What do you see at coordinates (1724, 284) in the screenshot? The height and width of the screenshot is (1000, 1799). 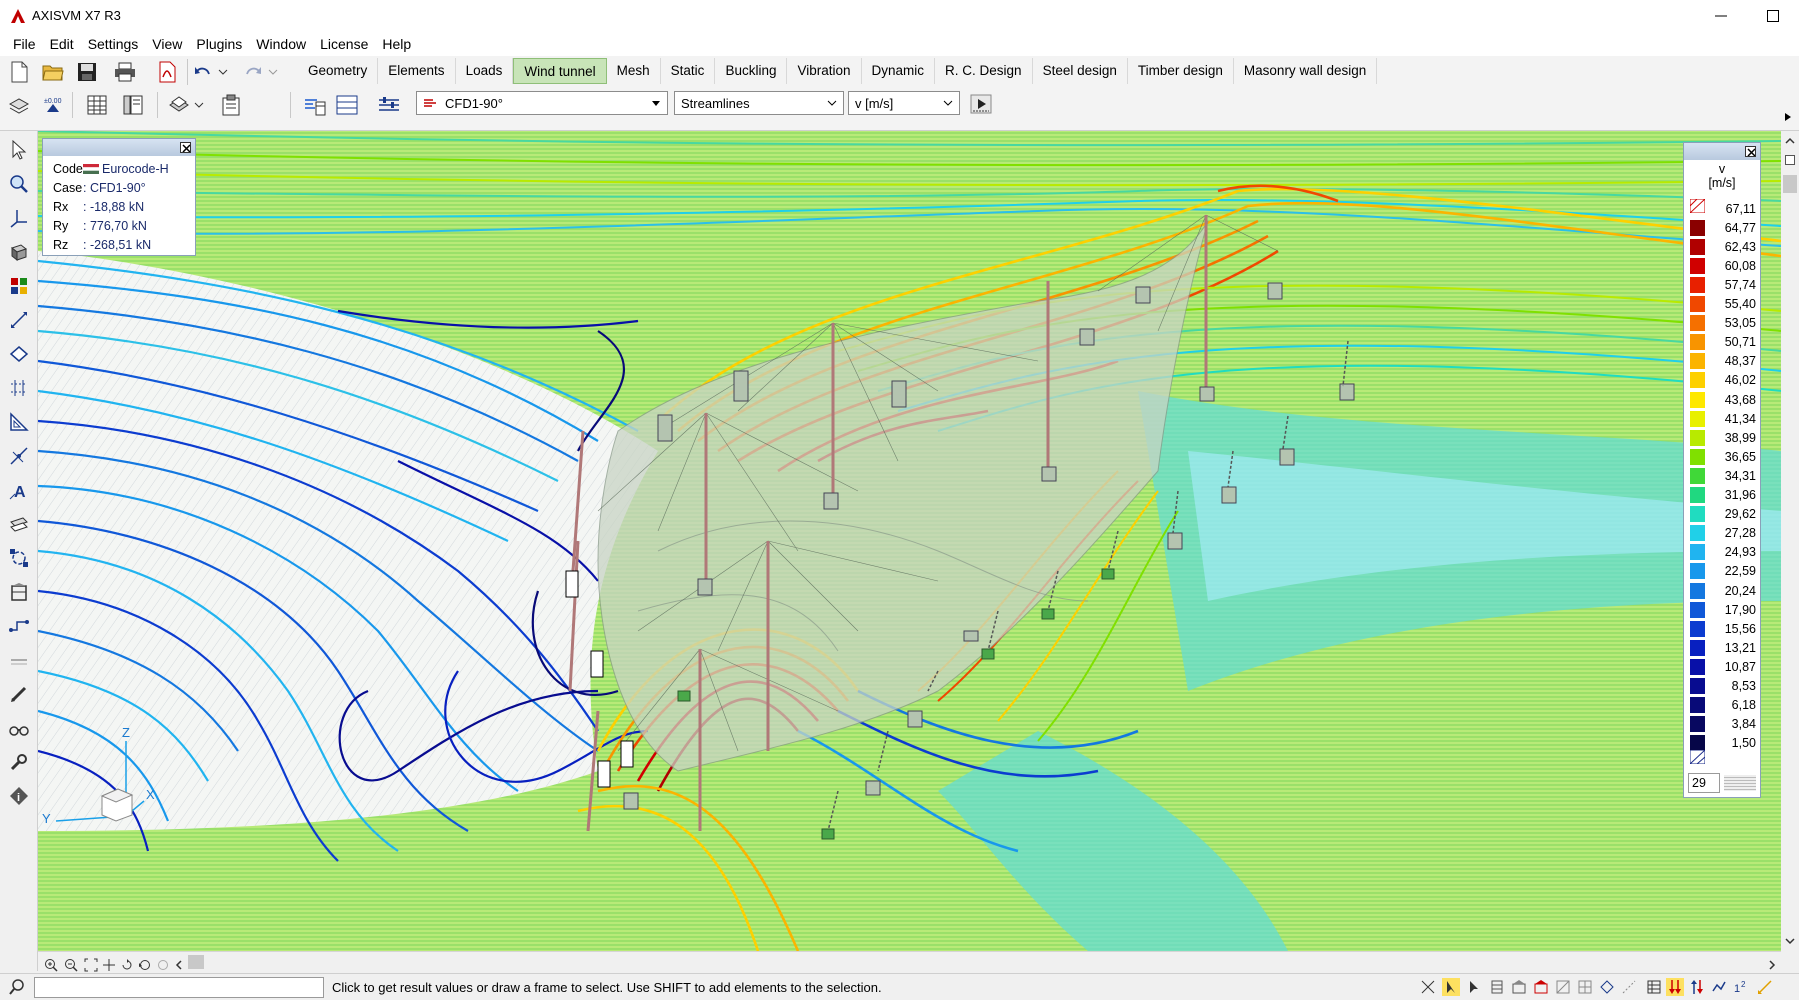 I see `legend-entry: 57,74` at bounding box center [1724, 284].